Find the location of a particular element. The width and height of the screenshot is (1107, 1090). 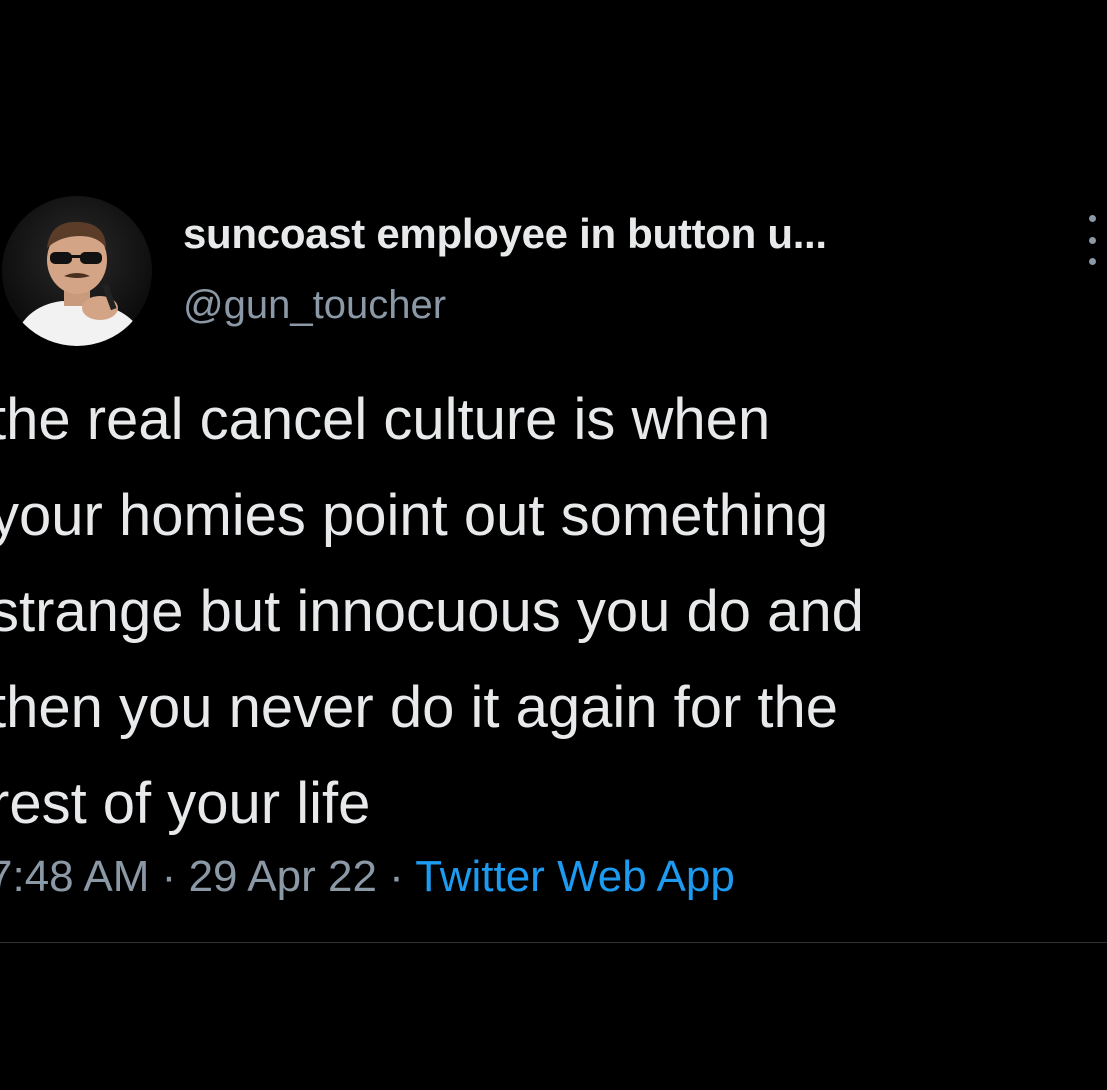

tweet-text-line: the real cancel culture is when is located at coordinates (385, 419).